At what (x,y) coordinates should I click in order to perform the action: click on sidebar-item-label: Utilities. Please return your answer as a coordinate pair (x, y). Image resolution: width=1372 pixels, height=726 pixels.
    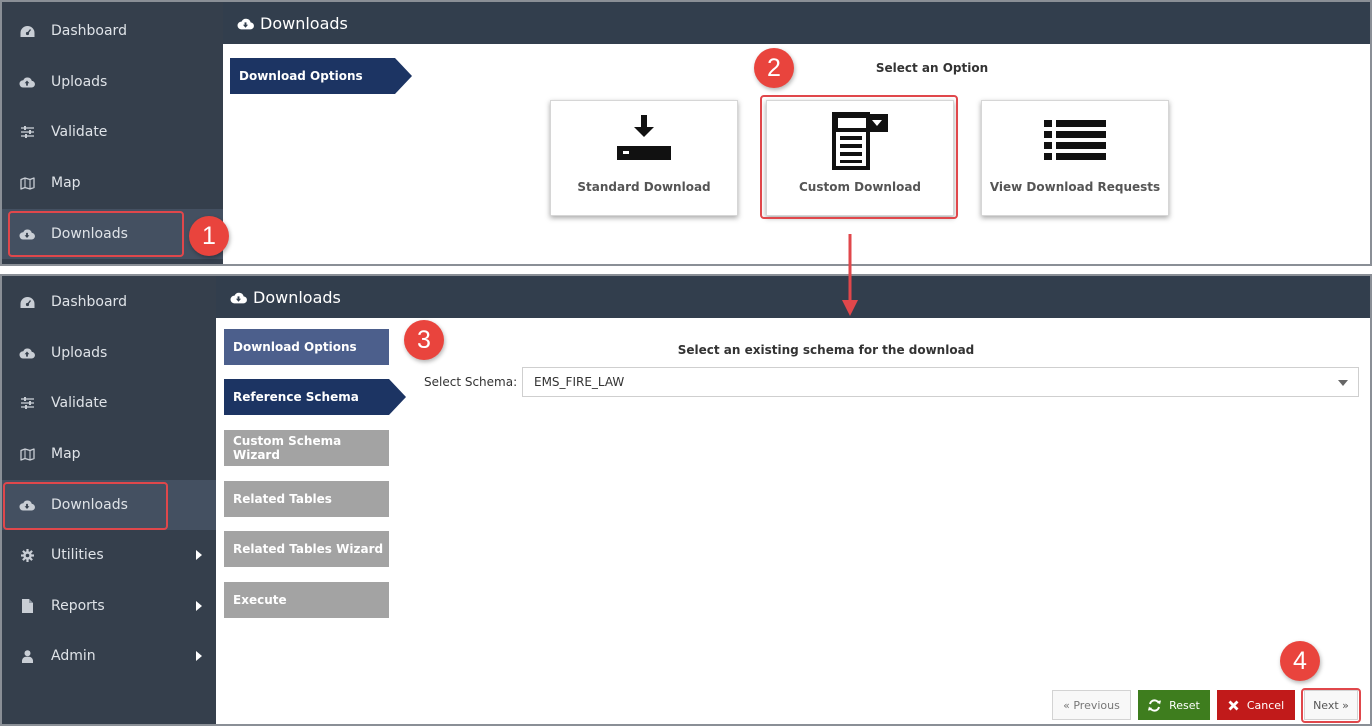
    Looking at the image, I should click on (77, 555).